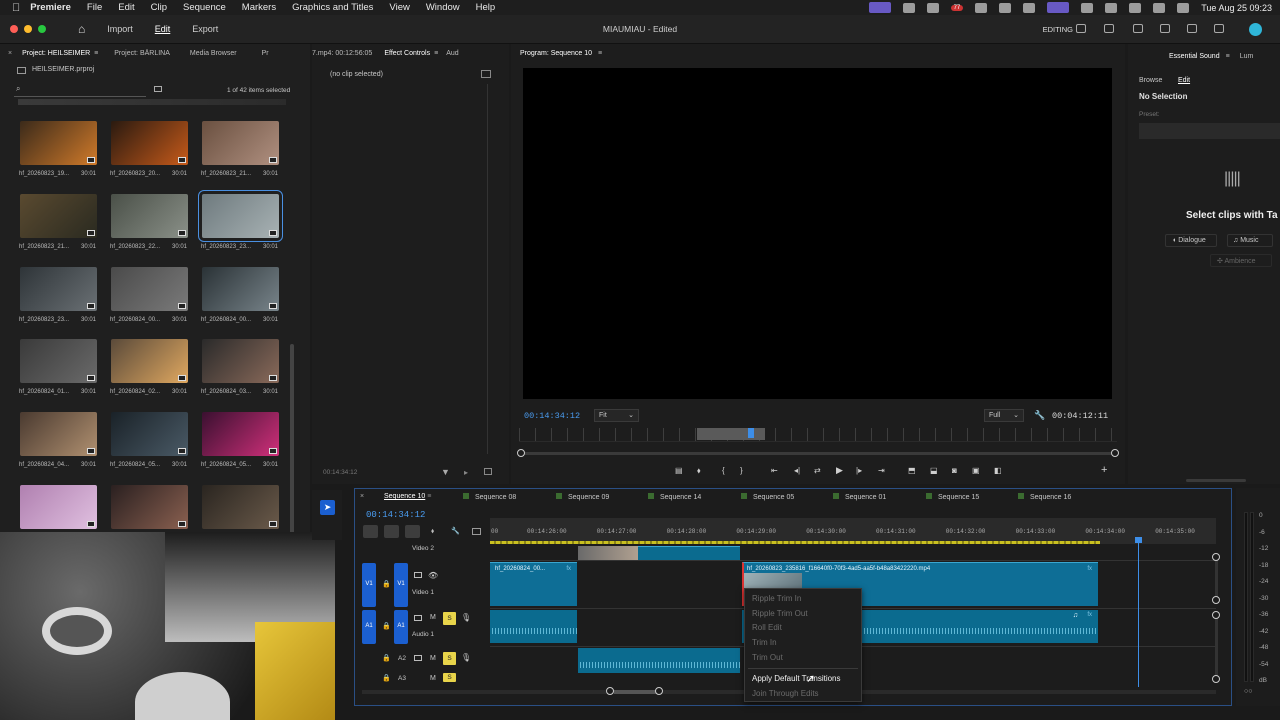  What do you see at coordinates (1191, 240) in the screenshot?
I see `dialogue-button: ◖ Dialogue` at bounding box center [1191, 240].